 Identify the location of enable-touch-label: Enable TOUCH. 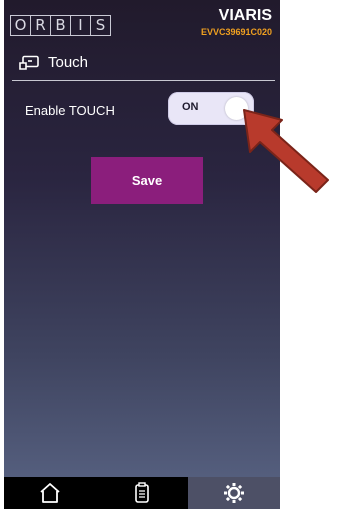
(70, 110).